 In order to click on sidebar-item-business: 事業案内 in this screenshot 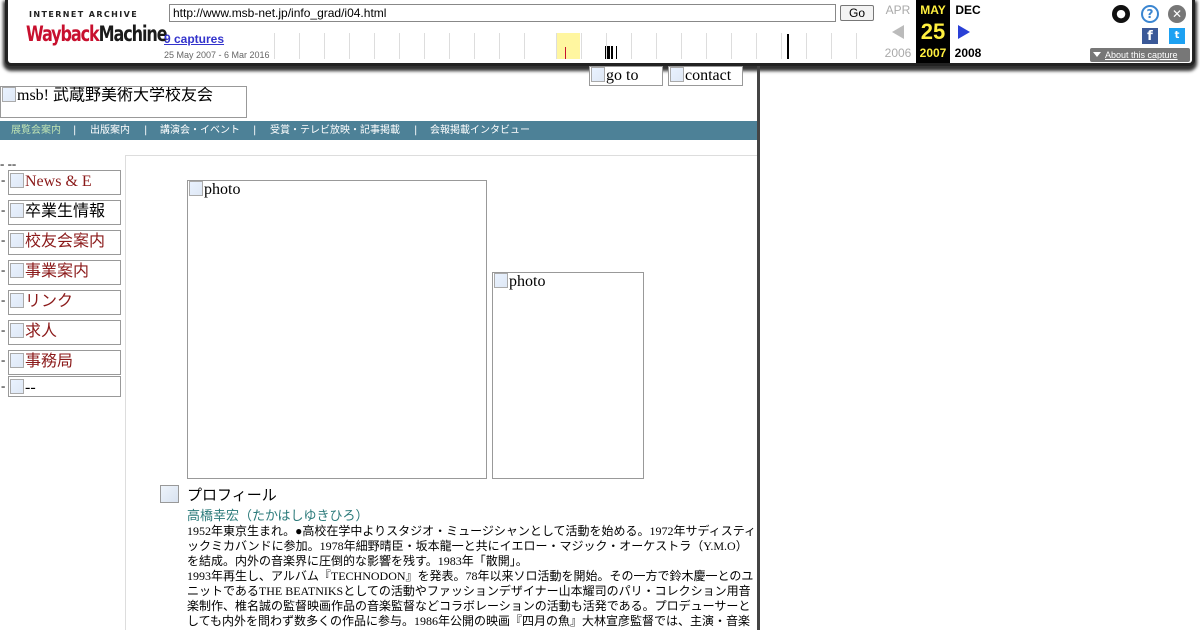, I will do `click(64, 272)`.